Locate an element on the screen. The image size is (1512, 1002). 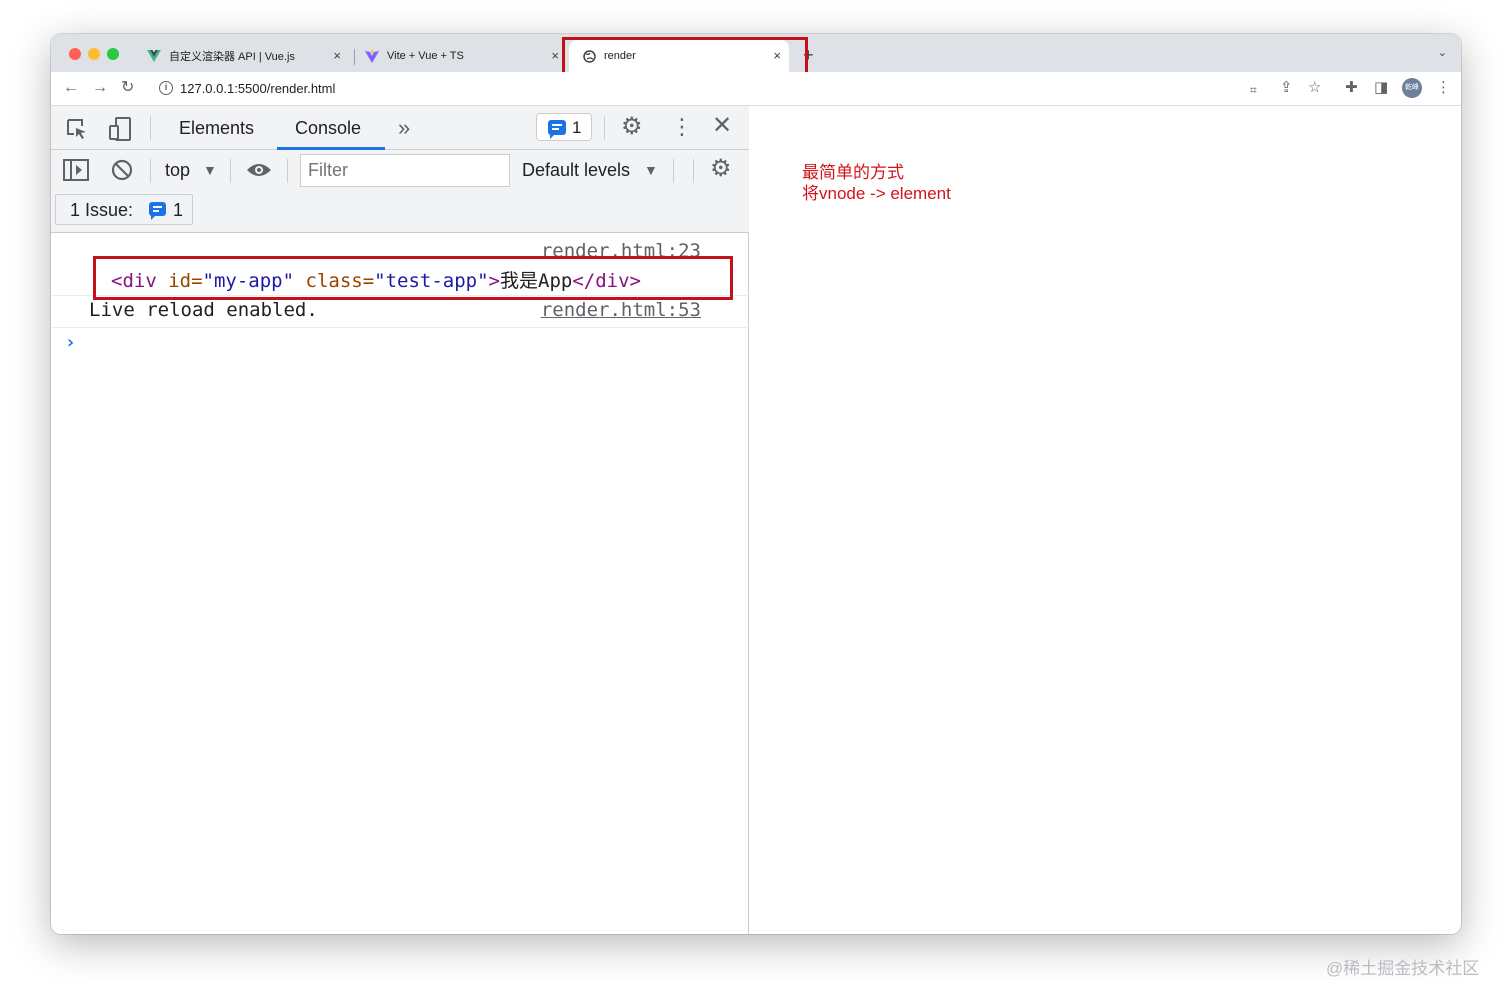
reload-icon: ↻ is located at coordinates (127, 88).